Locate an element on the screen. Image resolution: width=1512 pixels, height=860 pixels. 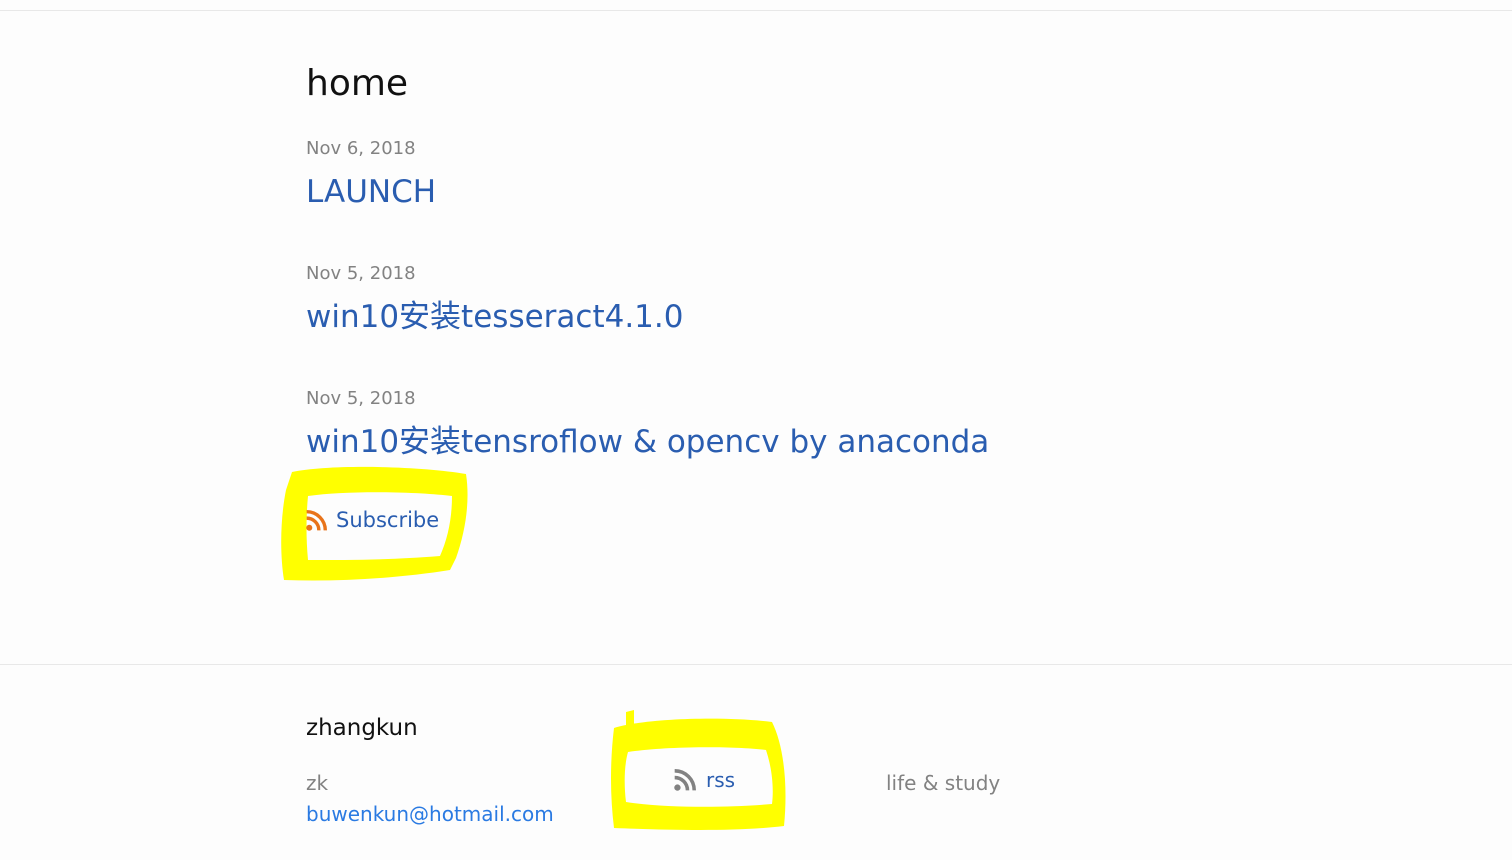
header-divider is located at coordinates (756, 10).